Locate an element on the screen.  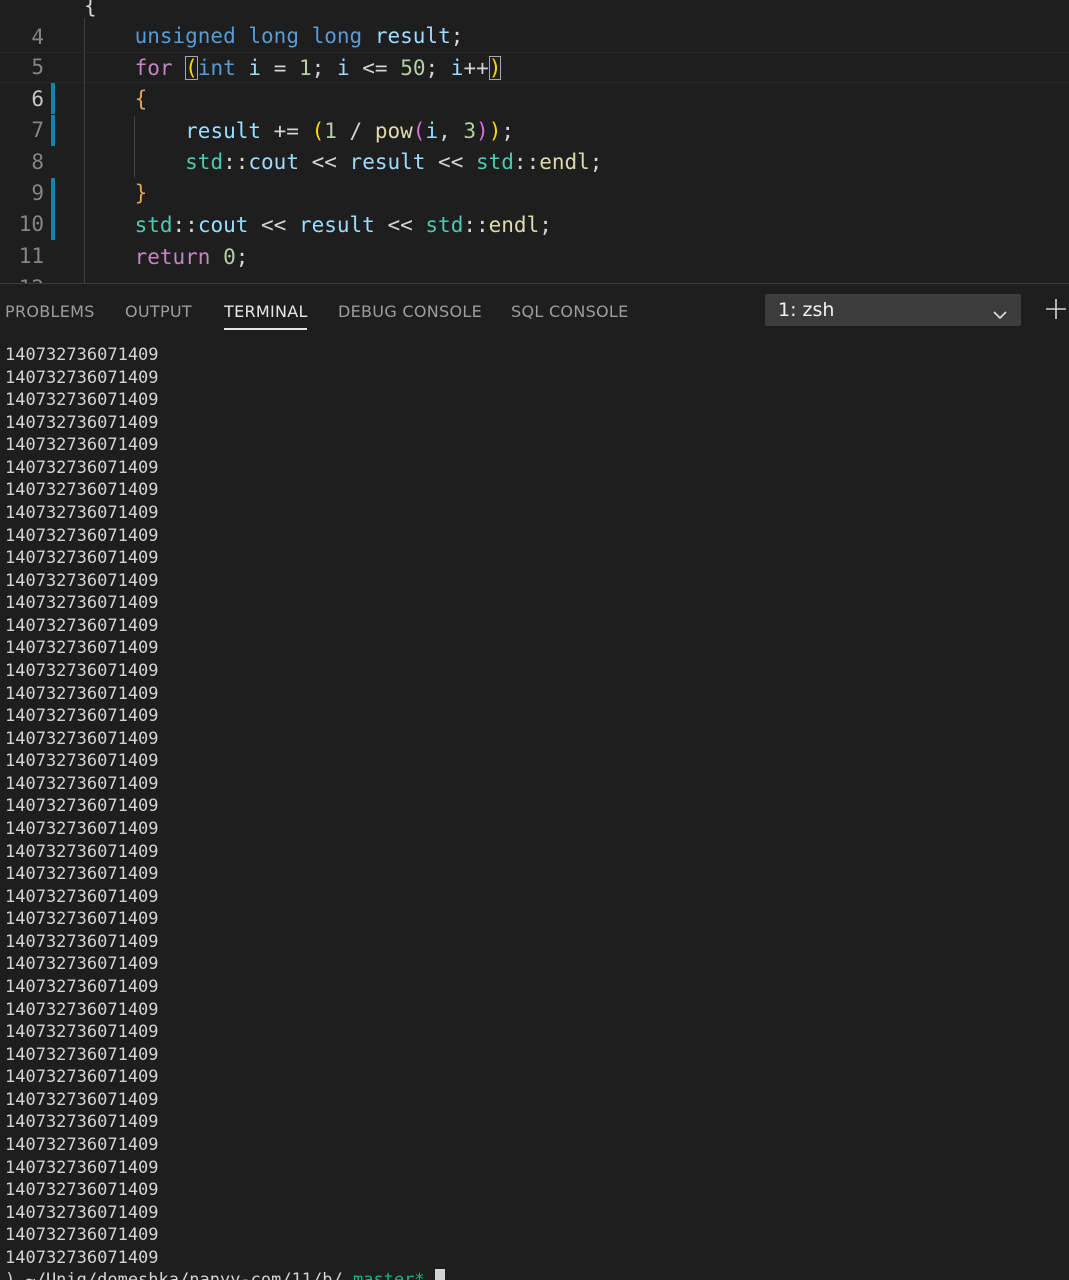
code-line-4: 4 { is located at coordinates (534, 24).